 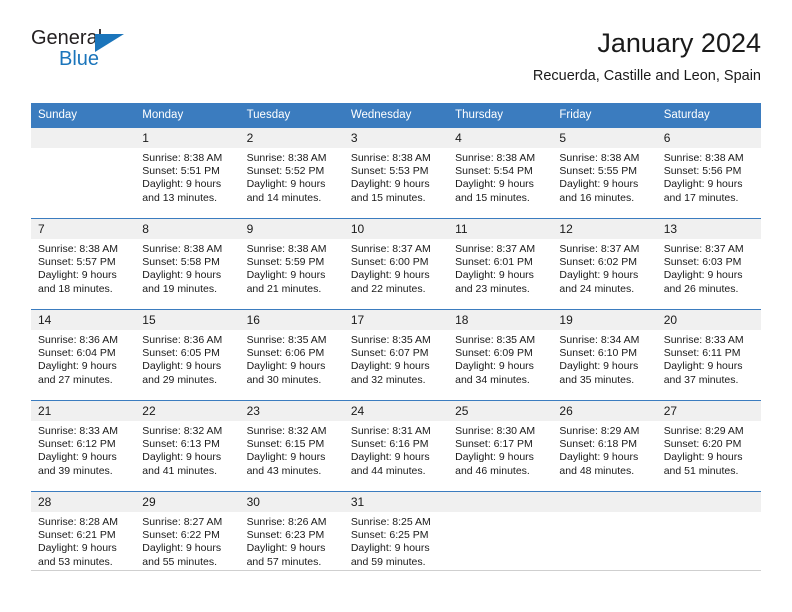 What do you see at coordinates (599, 431) in the screenshot?
I see `sunrise-text: Sunrise: 8:29 AM` at bounding box center [599, 431].